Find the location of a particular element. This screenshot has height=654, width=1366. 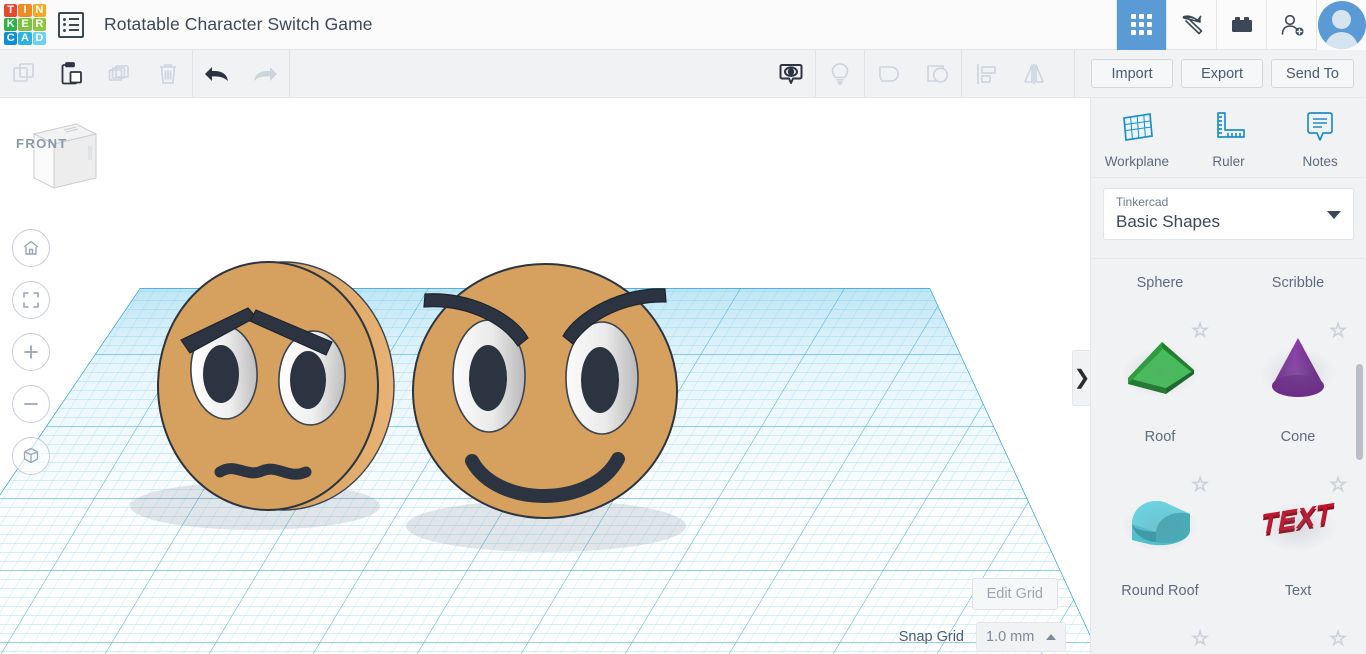

shape-card-cone: ☆ Cone is located at coordinates (1297, 382).